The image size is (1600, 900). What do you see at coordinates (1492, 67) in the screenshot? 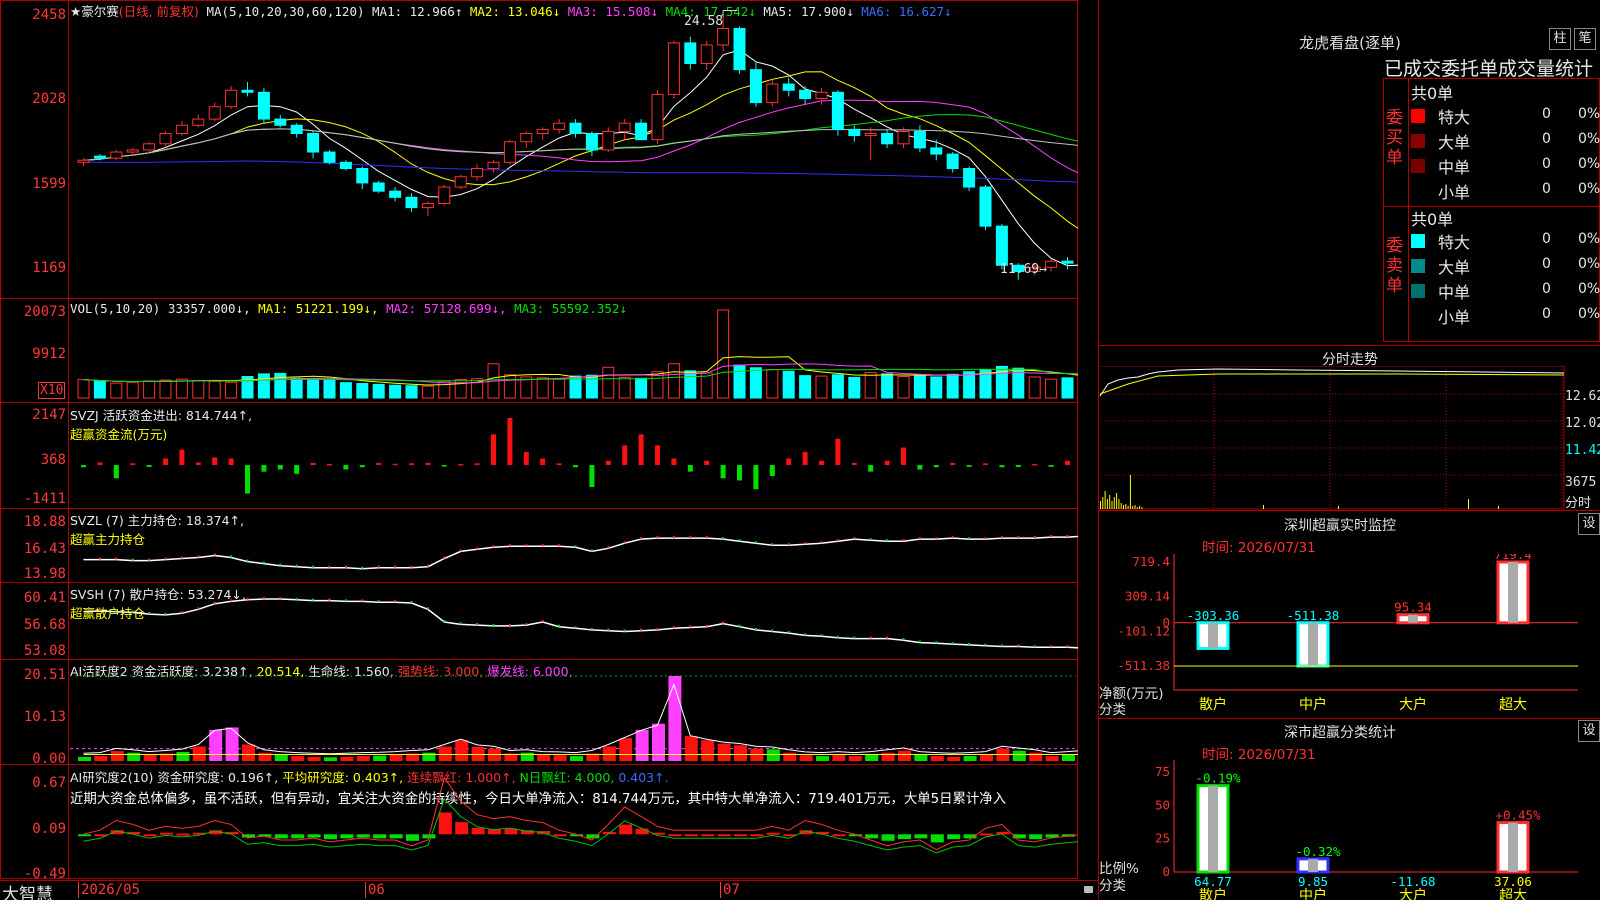
I see `lhb-tabs: 已成交委托单成交量统计` at bounding box center [1492, 67].